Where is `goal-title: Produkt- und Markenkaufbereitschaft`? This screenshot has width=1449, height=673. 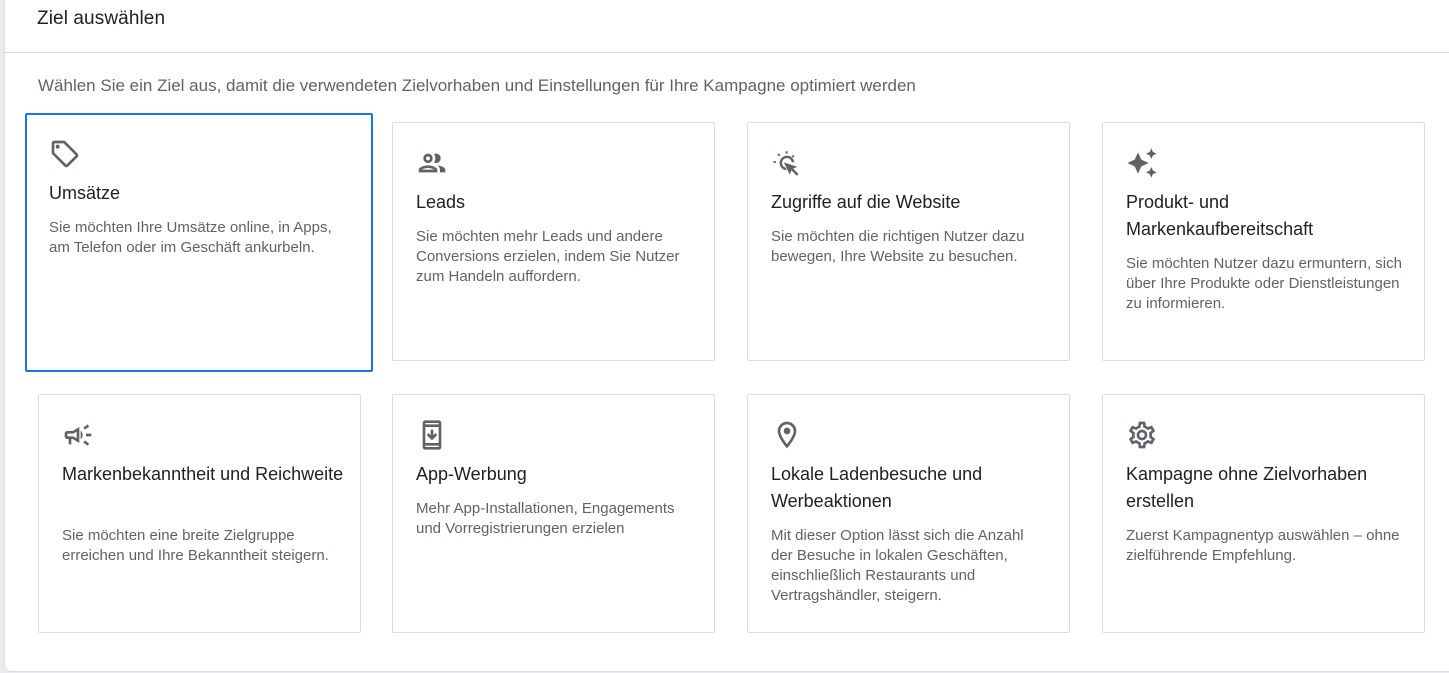
goal-title: Produkt- und Markenkaufbereitschaft is located at coordinates (1220, 215).